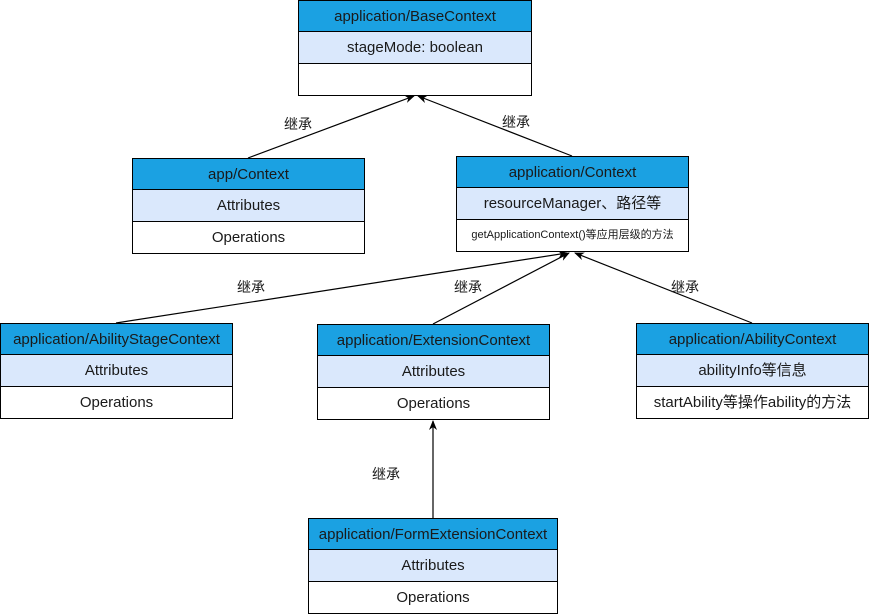  I want to click on class-name: application/Context, so click(572, 172).